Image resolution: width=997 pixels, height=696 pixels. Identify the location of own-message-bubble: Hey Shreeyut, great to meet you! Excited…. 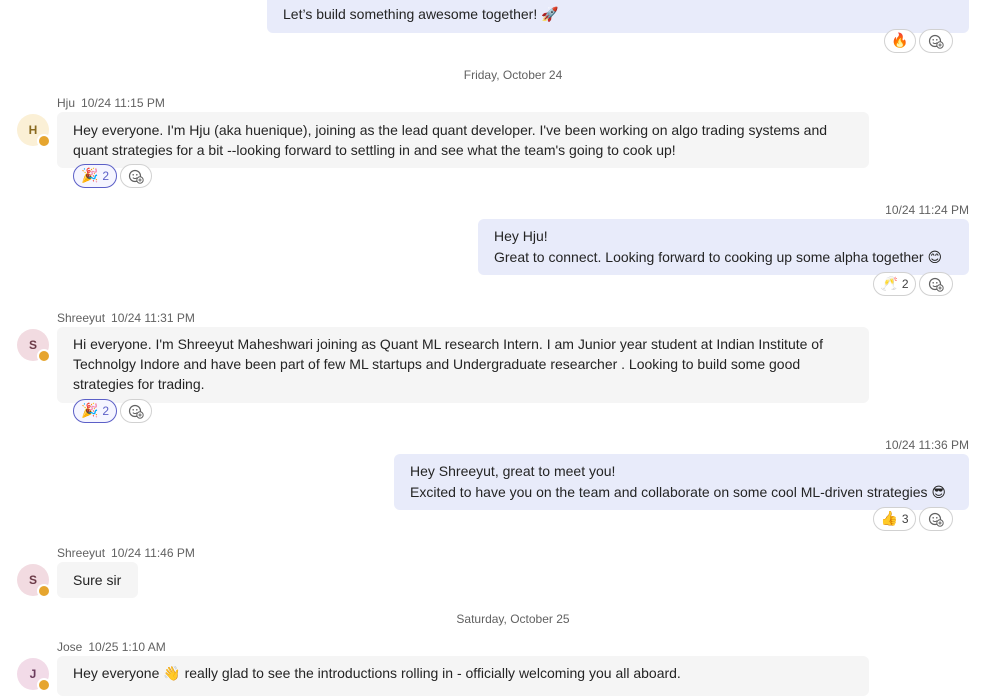
(681, 482).